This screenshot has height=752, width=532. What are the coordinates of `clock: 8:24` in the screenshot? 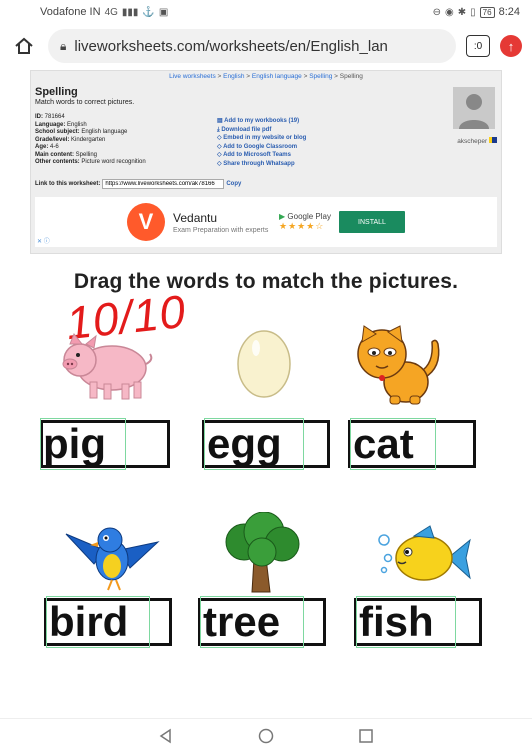 It's located at (509, 12).